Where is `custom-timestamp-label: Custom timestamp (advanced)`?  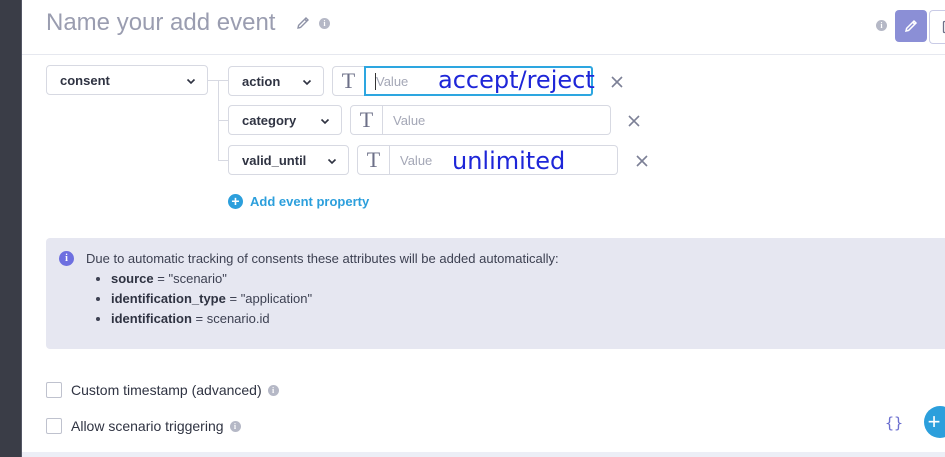 custom-timestamp-label: Custom timestamp (advanced) is located at coordinates (166, 390).